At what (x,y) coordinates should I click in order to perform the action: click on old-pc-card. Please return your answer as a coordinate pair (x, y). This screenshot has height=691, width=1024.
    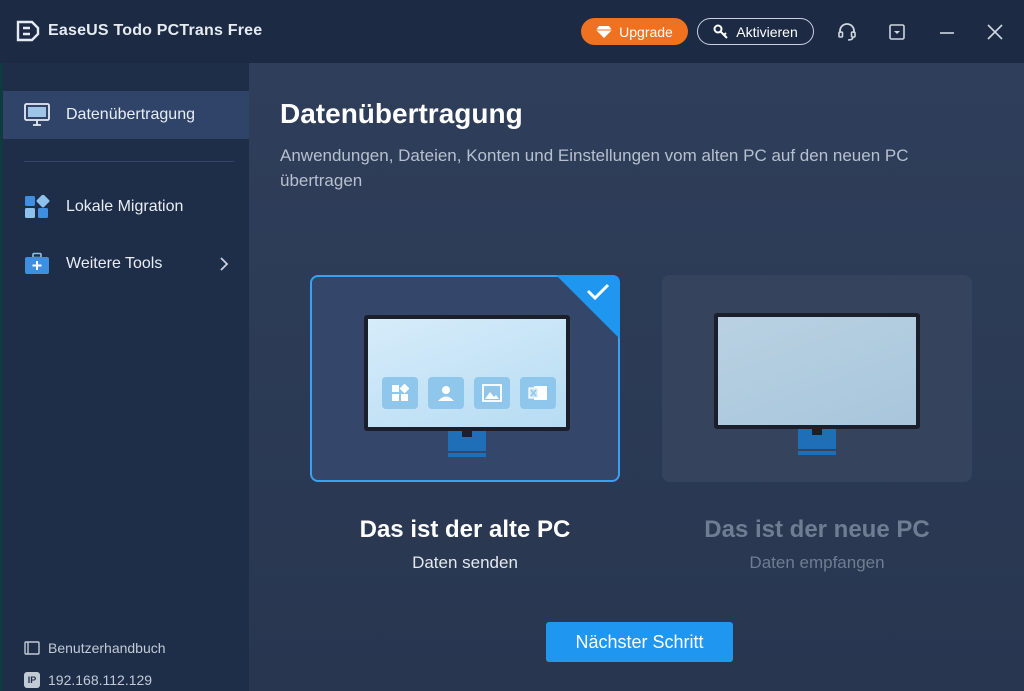
    Looking at the image, I should click on (465, 378).